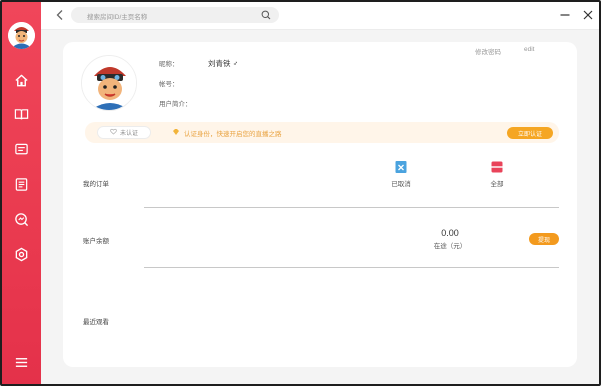  What do you see at coordinates (21, 149) in the screenshot?
I see `message-icon` at bounding box center [21, 149].